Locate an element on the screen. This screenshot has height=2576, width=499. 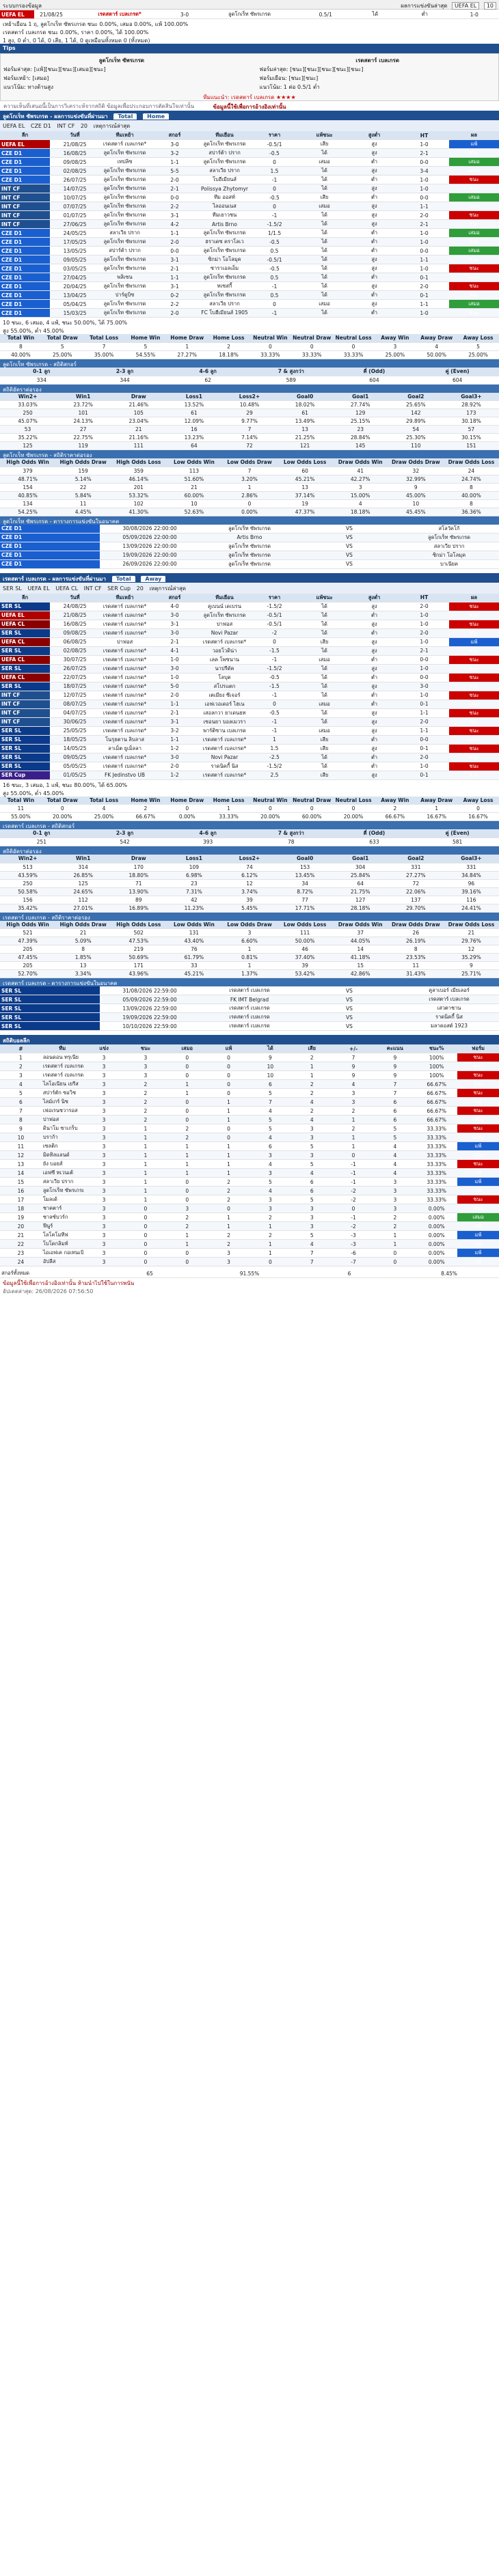
team-cell: สลาเวีย ปราก is located at coordinates (62, 1182).